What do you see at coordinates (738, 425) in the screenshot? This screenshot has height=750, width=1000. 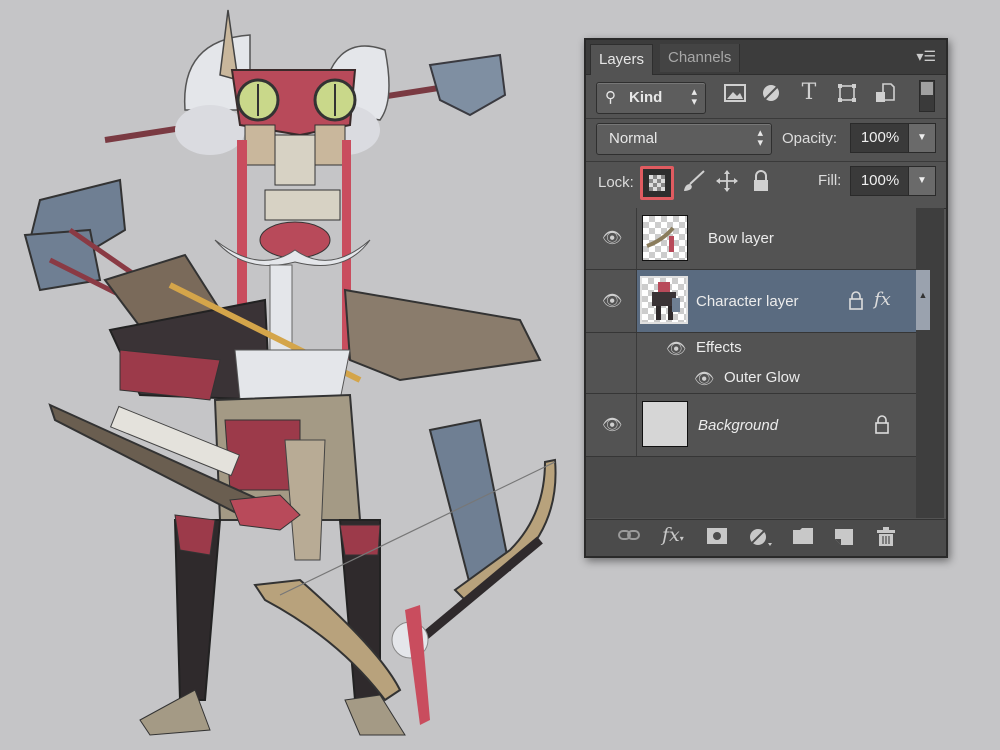 I see `layer-name: Background` at bounding box center [738, 425].